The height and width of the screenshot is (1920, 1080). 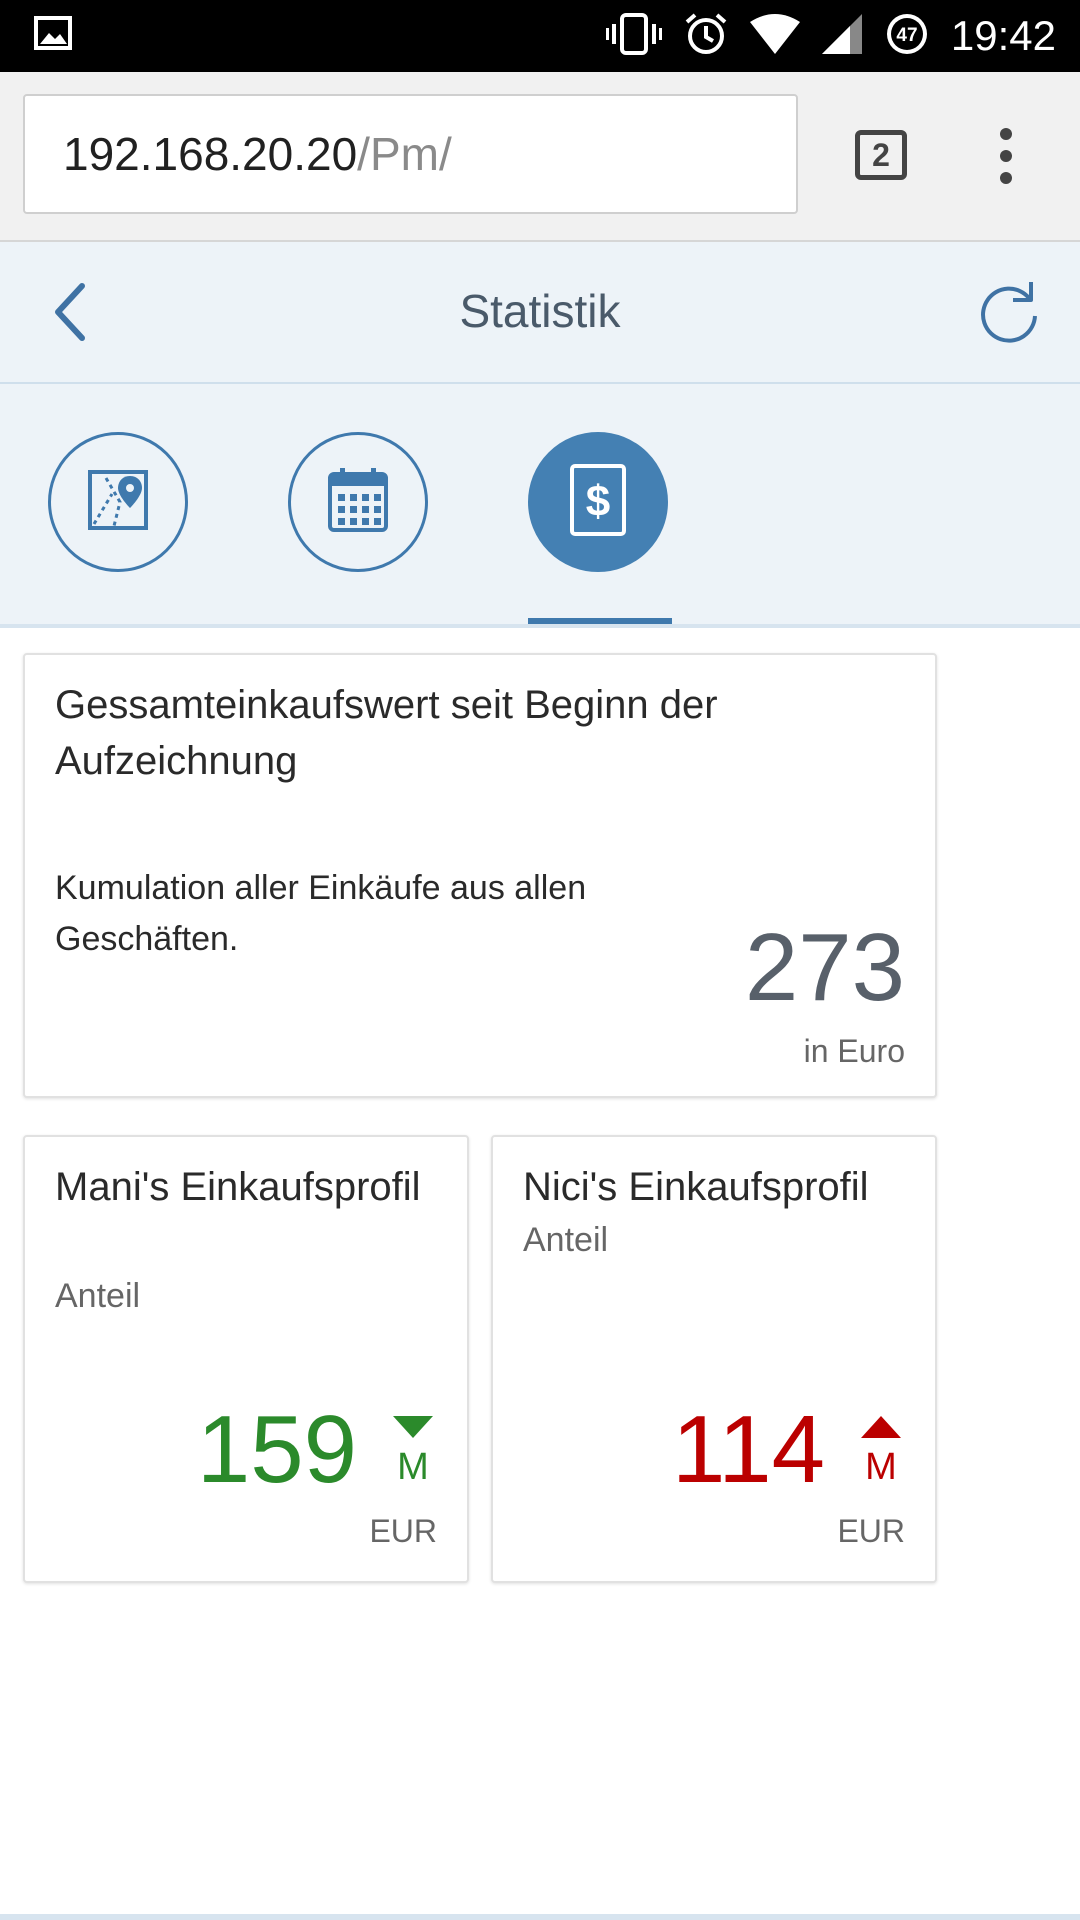 I want to click on wifi-icon, so click(x=775, y=36).